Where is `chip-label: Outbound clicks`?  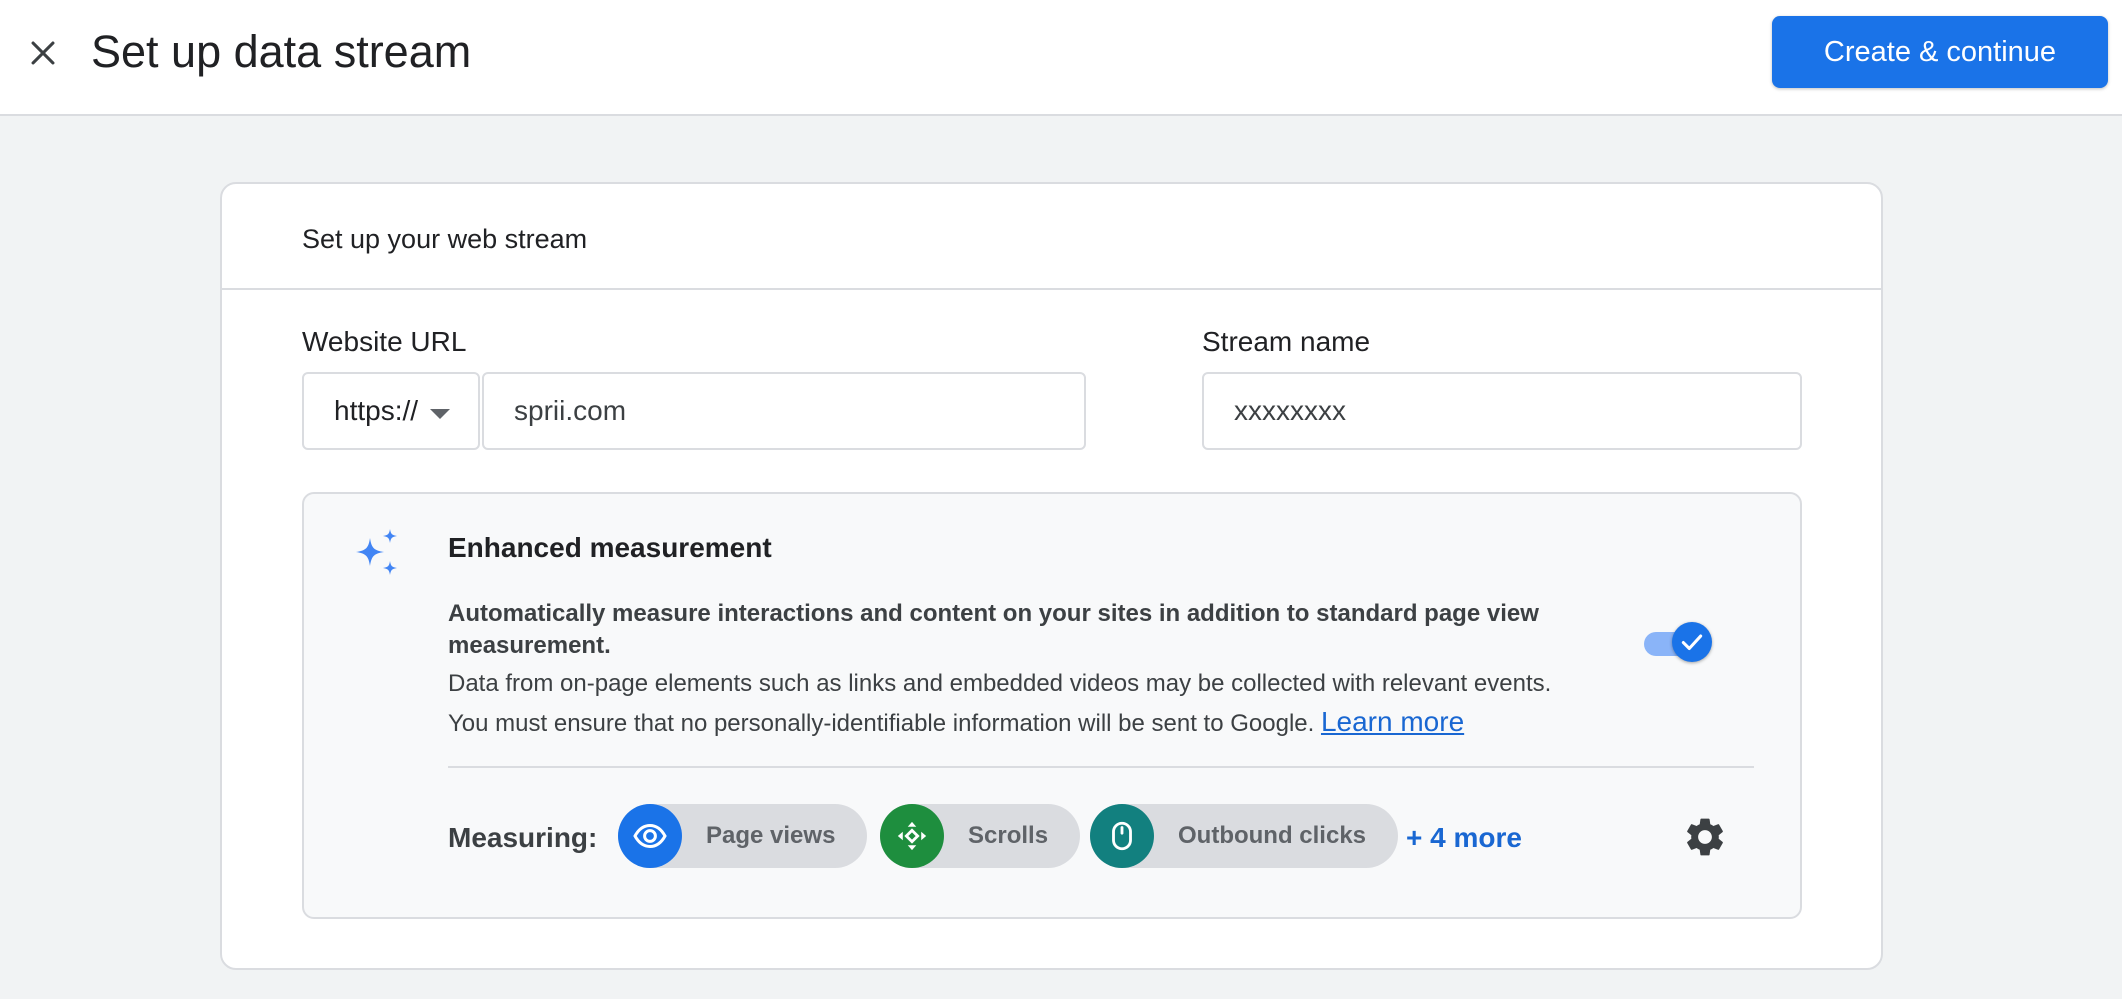
chip-label: Outbound clicks is located at coordinates (1272, 835).